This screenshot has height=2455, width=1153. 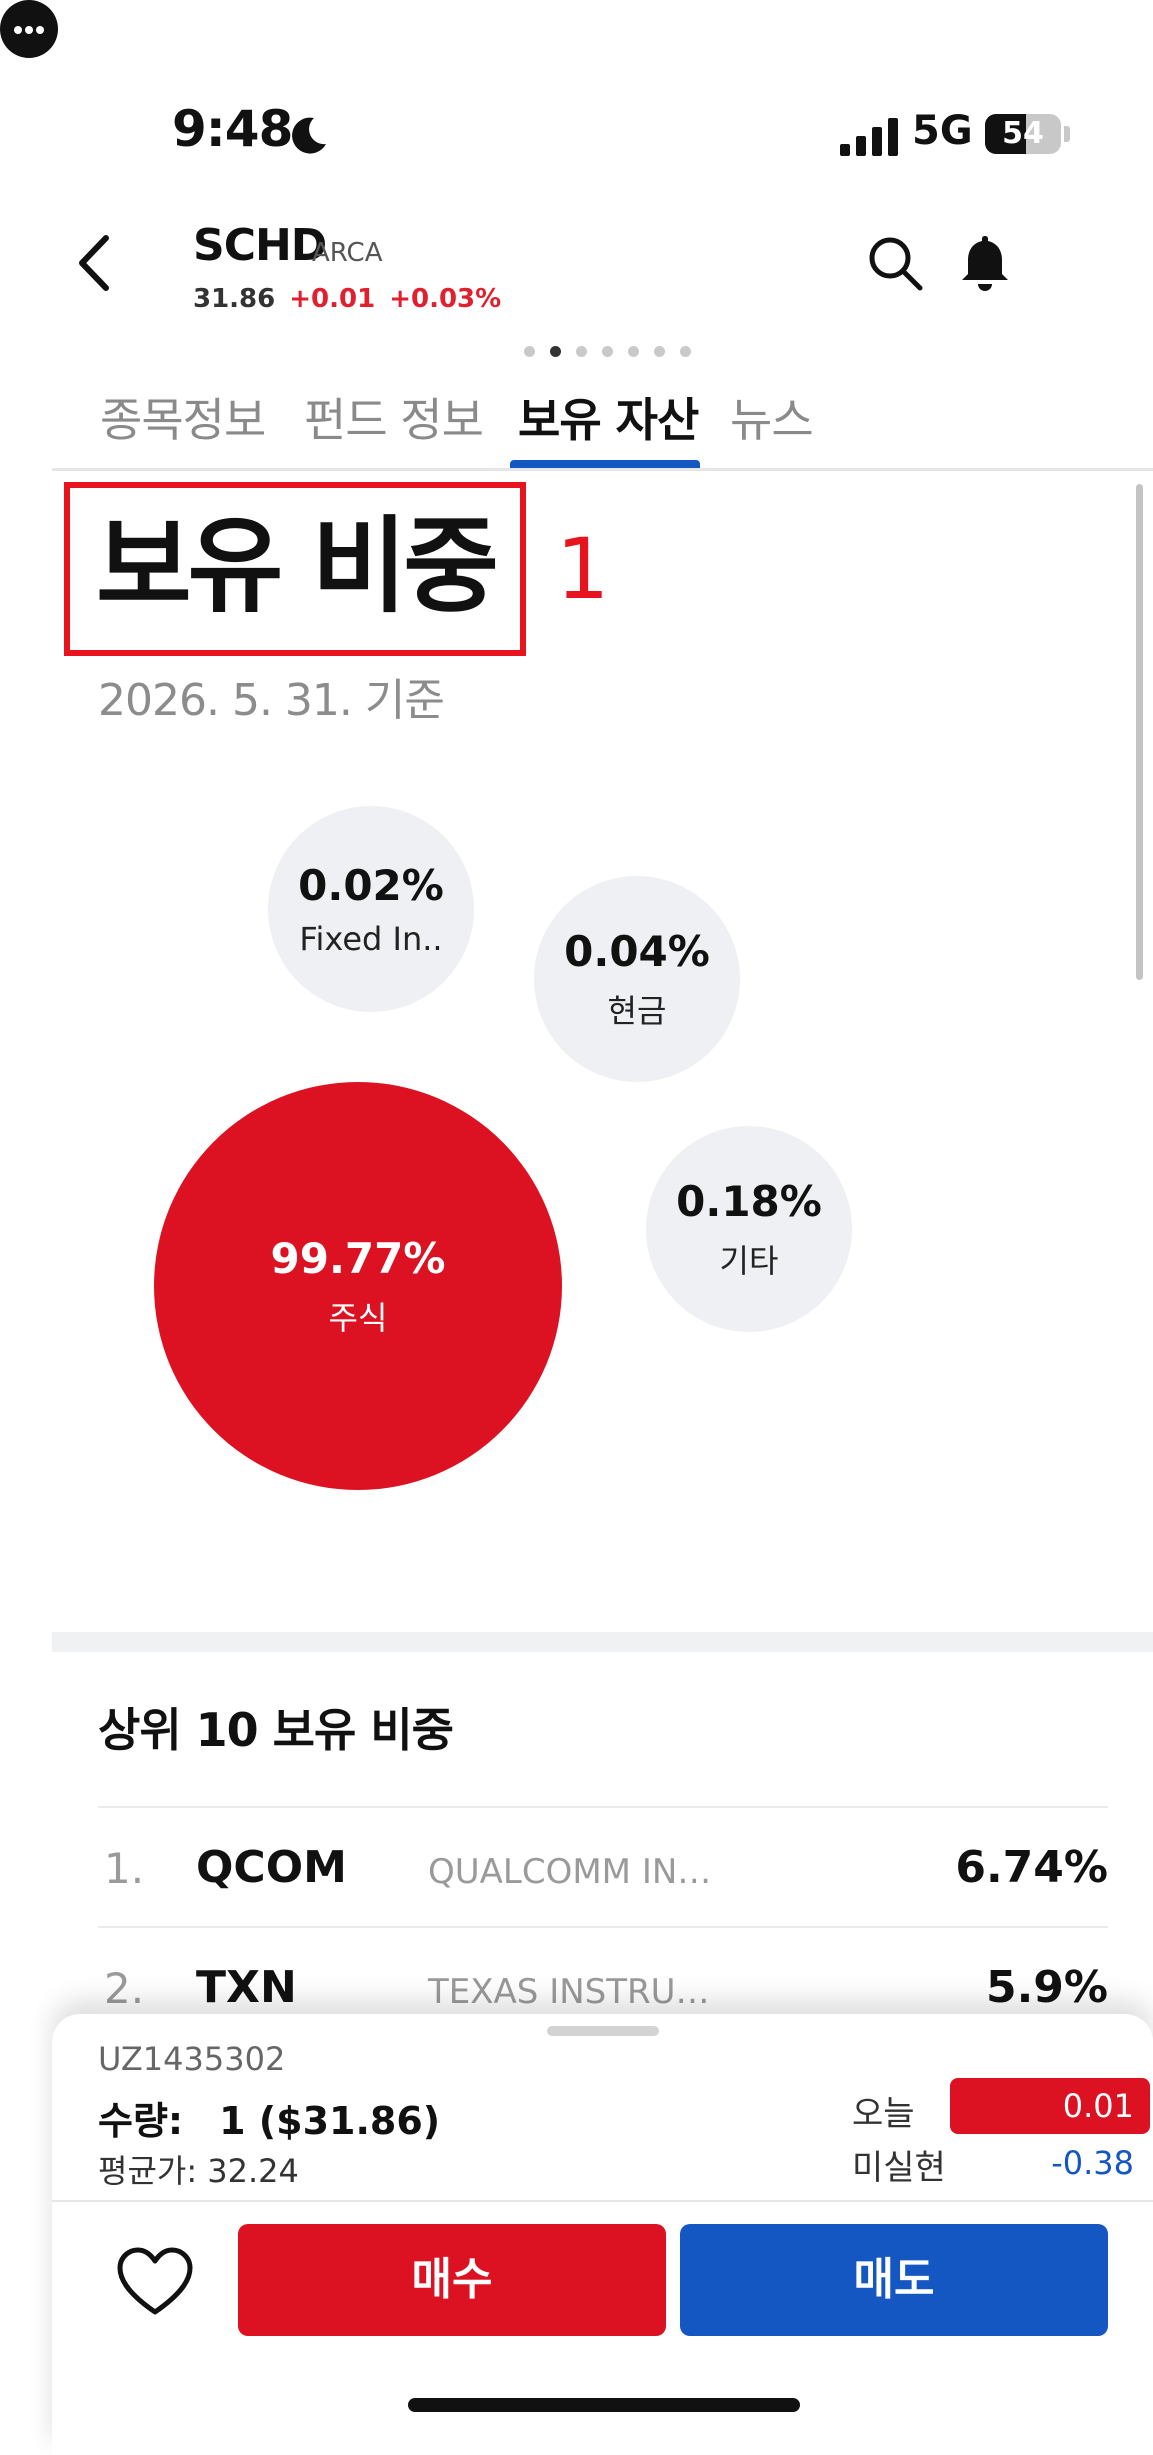 What do you see at coordinates (183, 417) in the screenshot?
I see `tab-stock-info: 종목정보` at bounding box center [183, 417].